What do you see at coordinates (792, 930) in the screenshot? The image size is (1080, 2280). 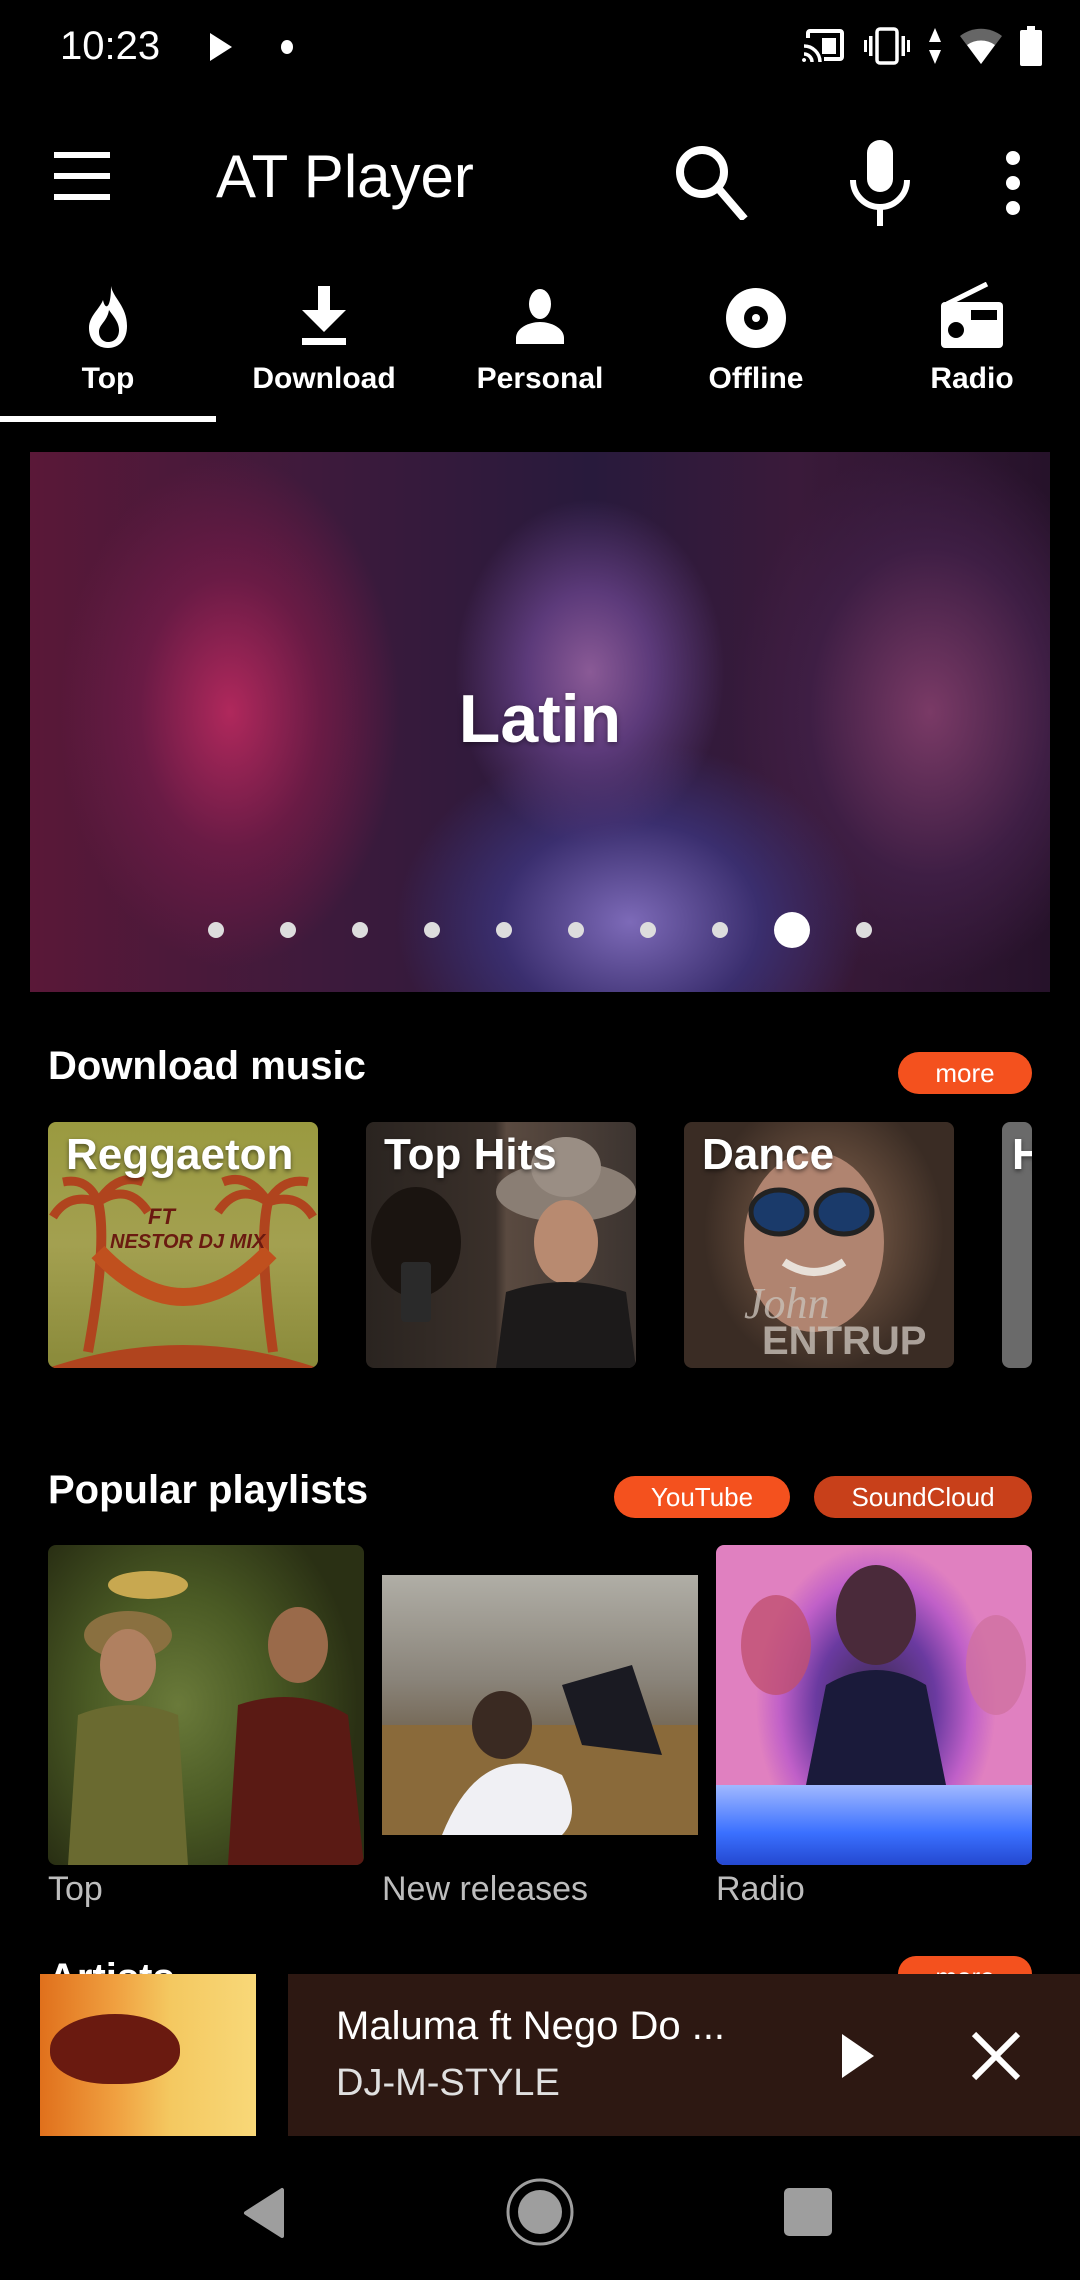 I see `carousel-dot-active` at bounding box center [792, 930].